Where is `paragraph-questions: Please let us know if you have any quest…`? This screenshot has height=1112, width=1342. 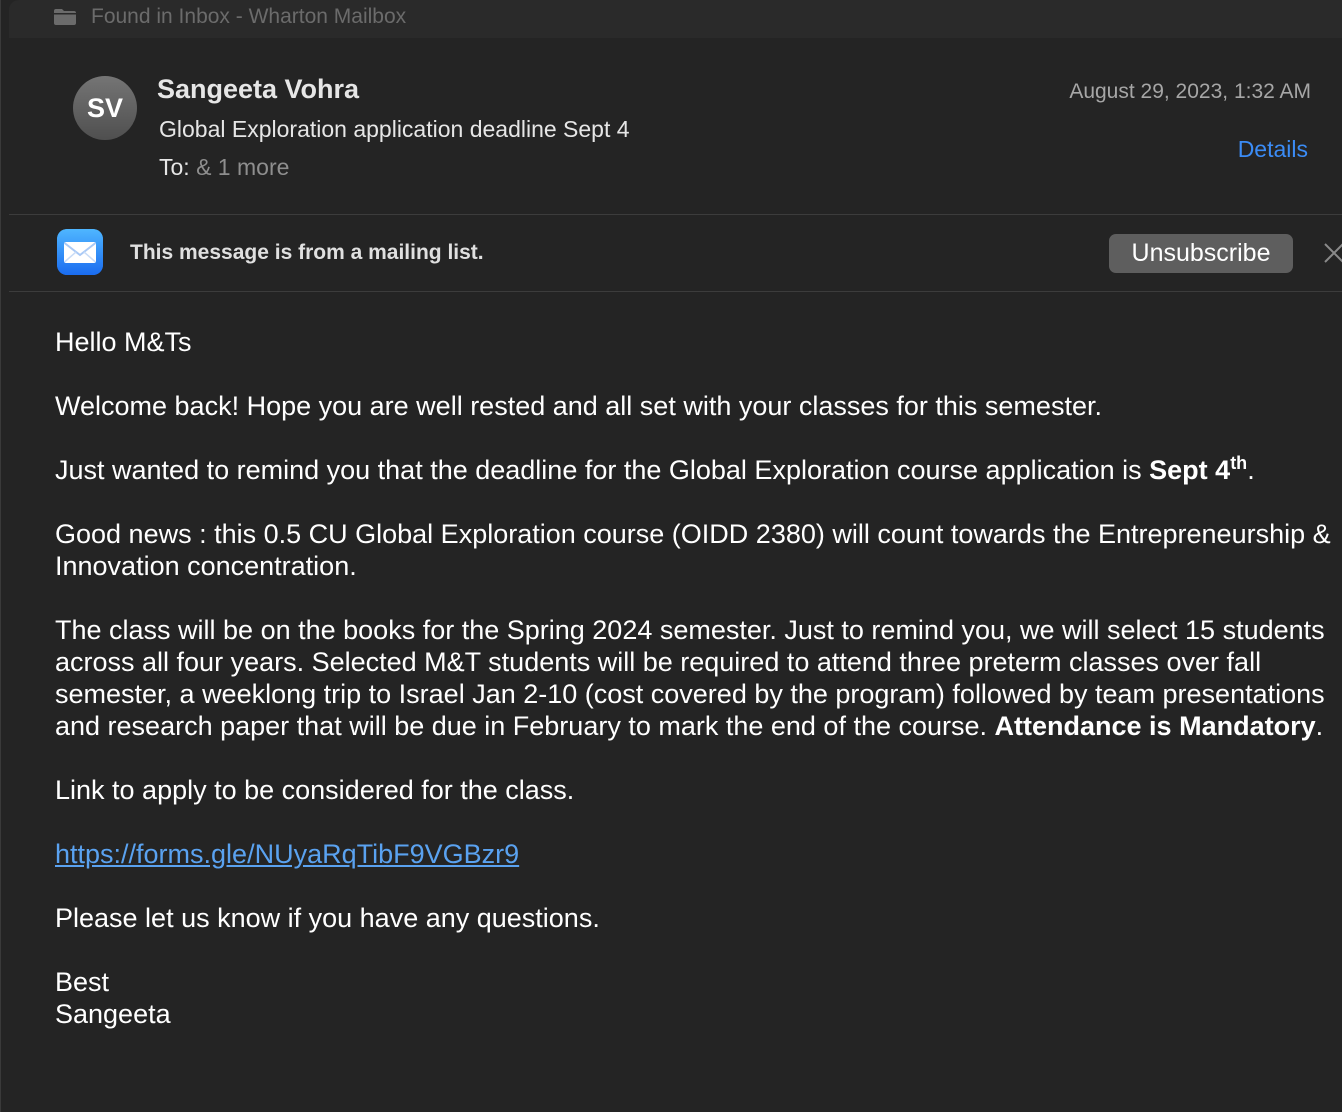
paragraph-questions: Please let us know if you have any quest… is located at coordinates (327, 918).